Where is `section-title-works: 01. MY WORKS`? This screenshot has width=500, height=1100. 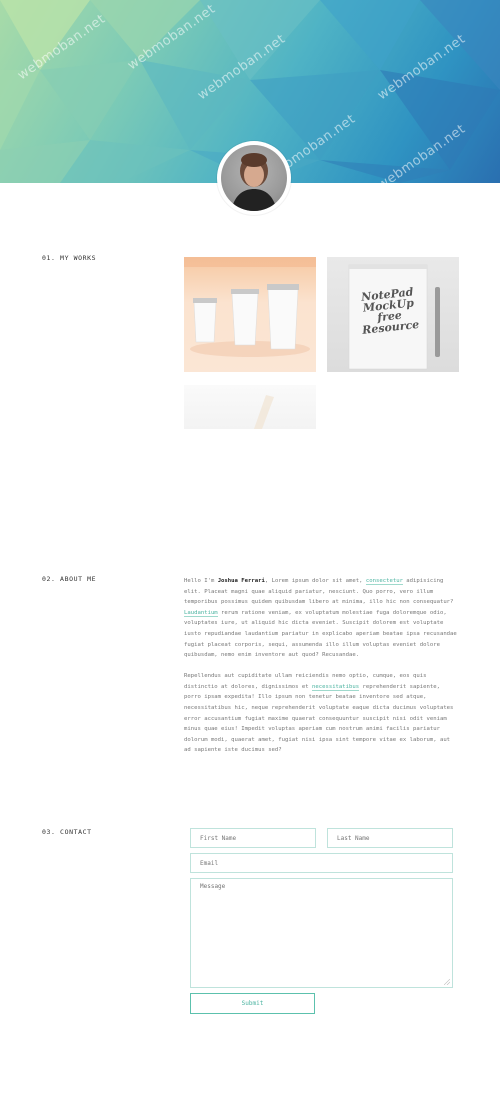
section-title-works: 01. MY WORKS is located at coordinates (69, 258).